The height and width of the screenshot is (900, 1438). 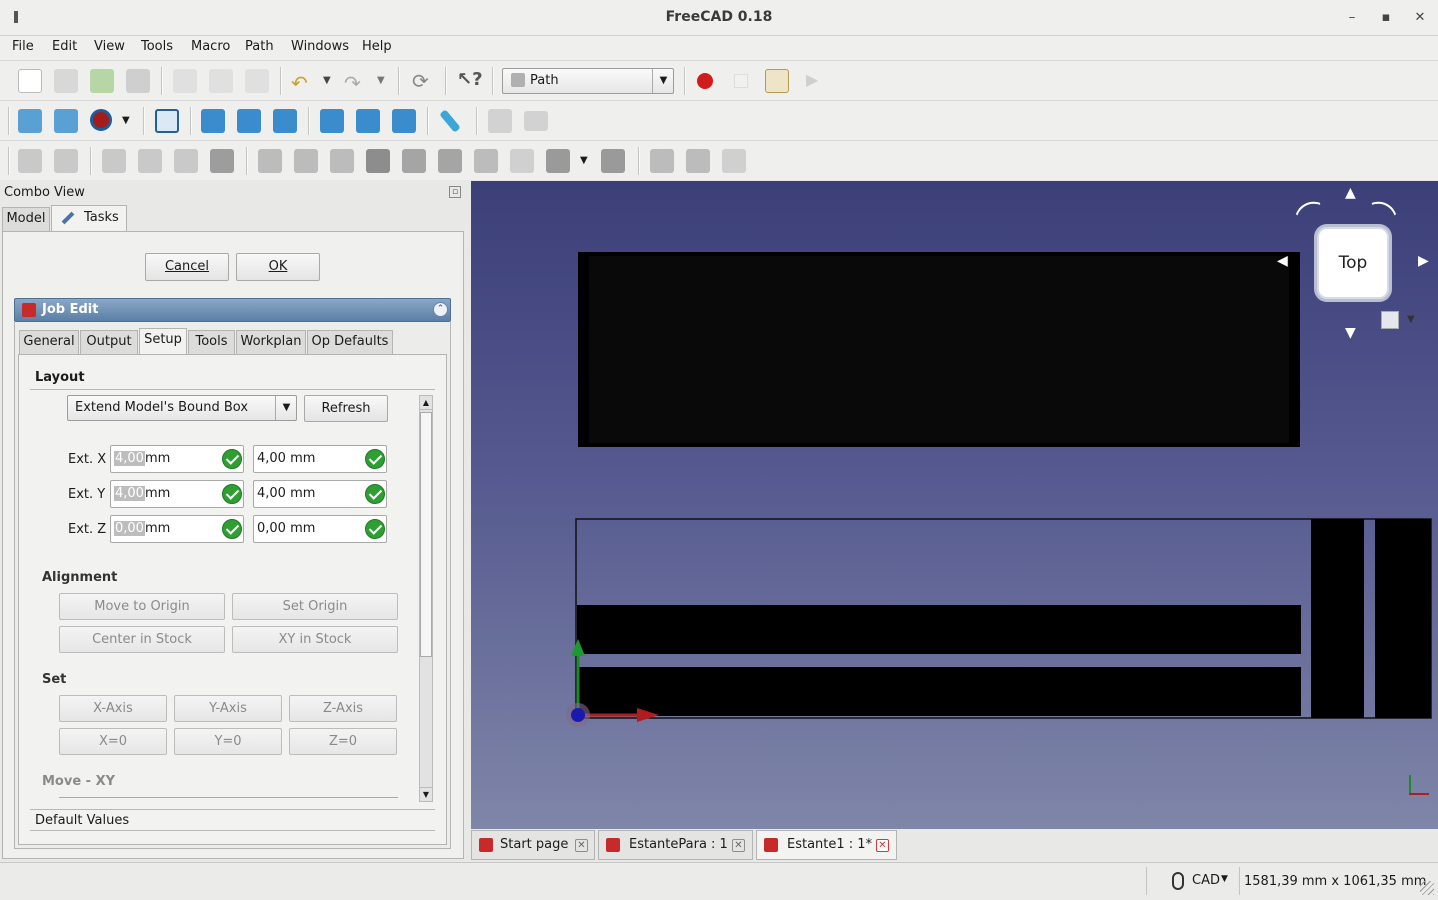 What do you see at coordinates (299, 83) in the screenshot?
I see `undo-icon: ↶` at bounding box center [299, 83].